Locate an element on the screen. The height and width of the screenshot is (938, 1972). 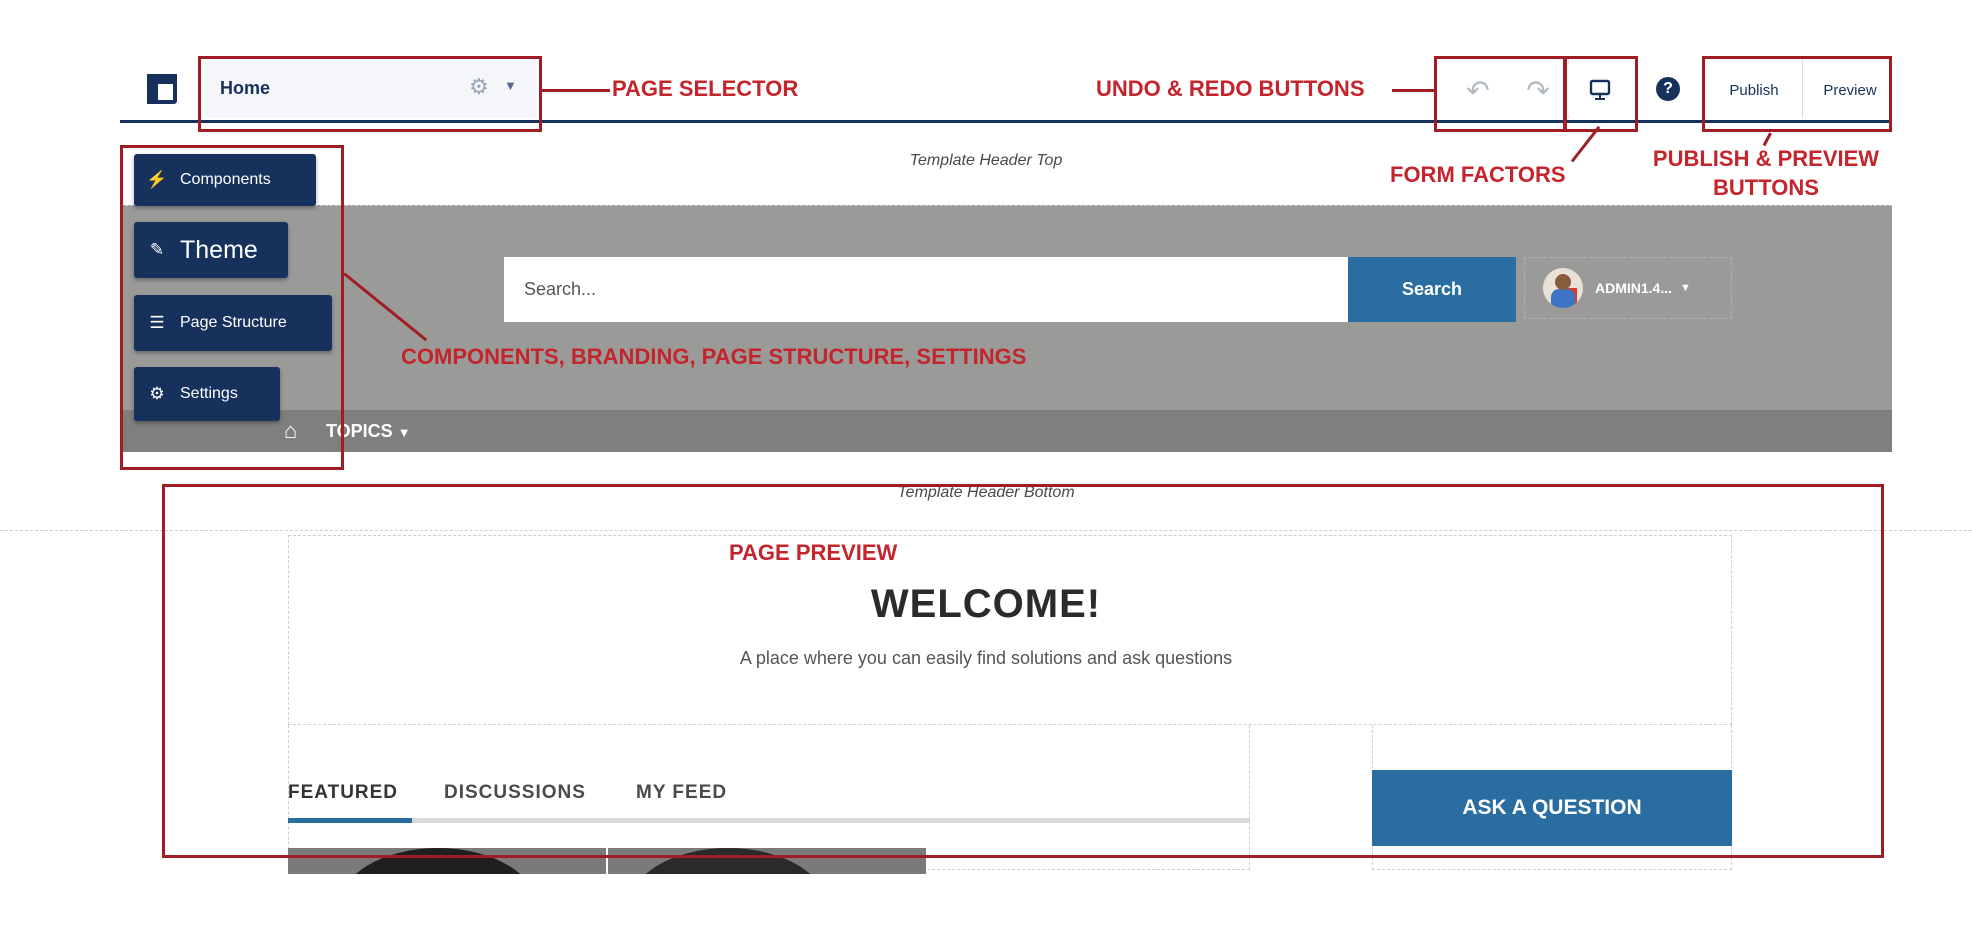
search-input is located at coordinates (926, 289).